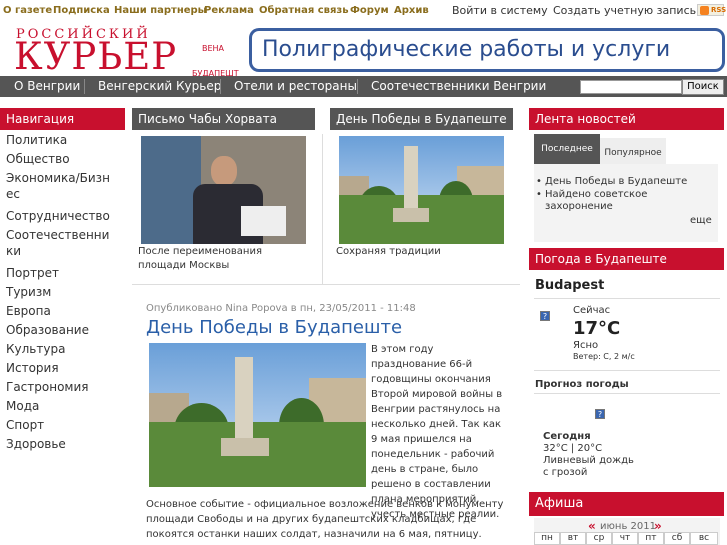 The image size is (727, 545). Describe the element at coordinates (160, 10) in the screenshot. I see `top-link-partners: Наши партнеры` at that location.